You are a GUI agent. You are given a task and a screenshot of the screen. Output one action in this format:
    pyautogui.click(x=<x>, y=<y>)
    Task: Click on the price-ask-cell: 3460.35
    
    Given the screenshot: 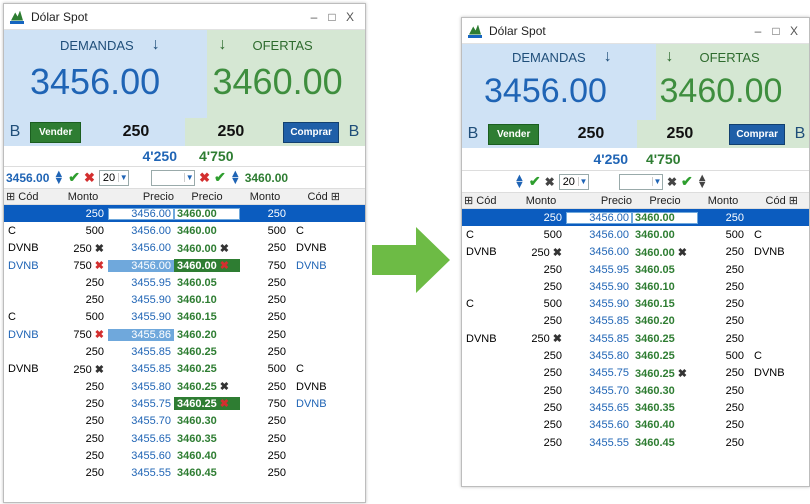 What is the action you would take?
    pyautogui.click(x=665, y=408)
    